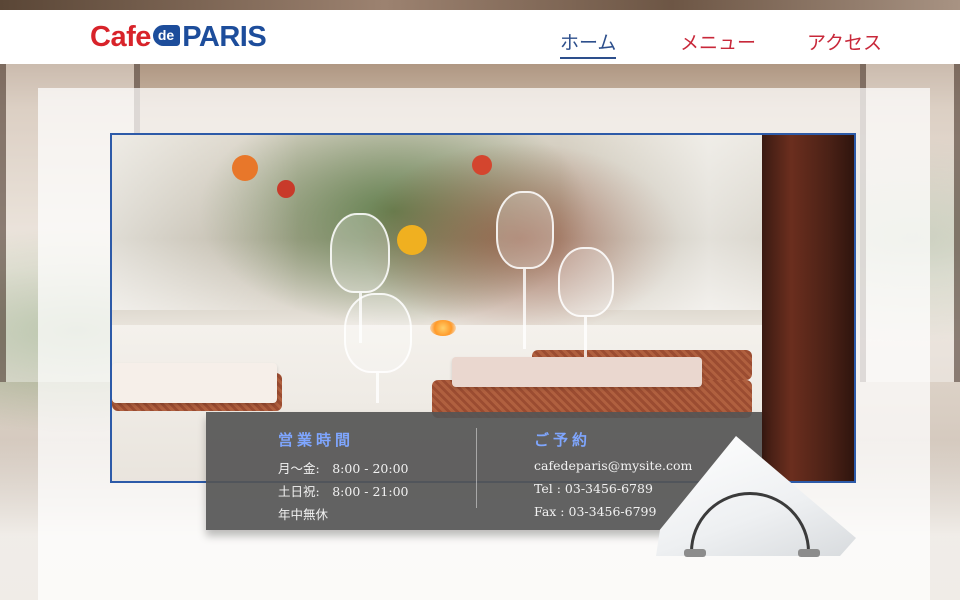 The width and height of the screenshot is (960, 600). What do you see at coordinates (303, 514) in the screenshot?
I see `hours-open-all-year: 年中無休` at bounding box center [303, 514].